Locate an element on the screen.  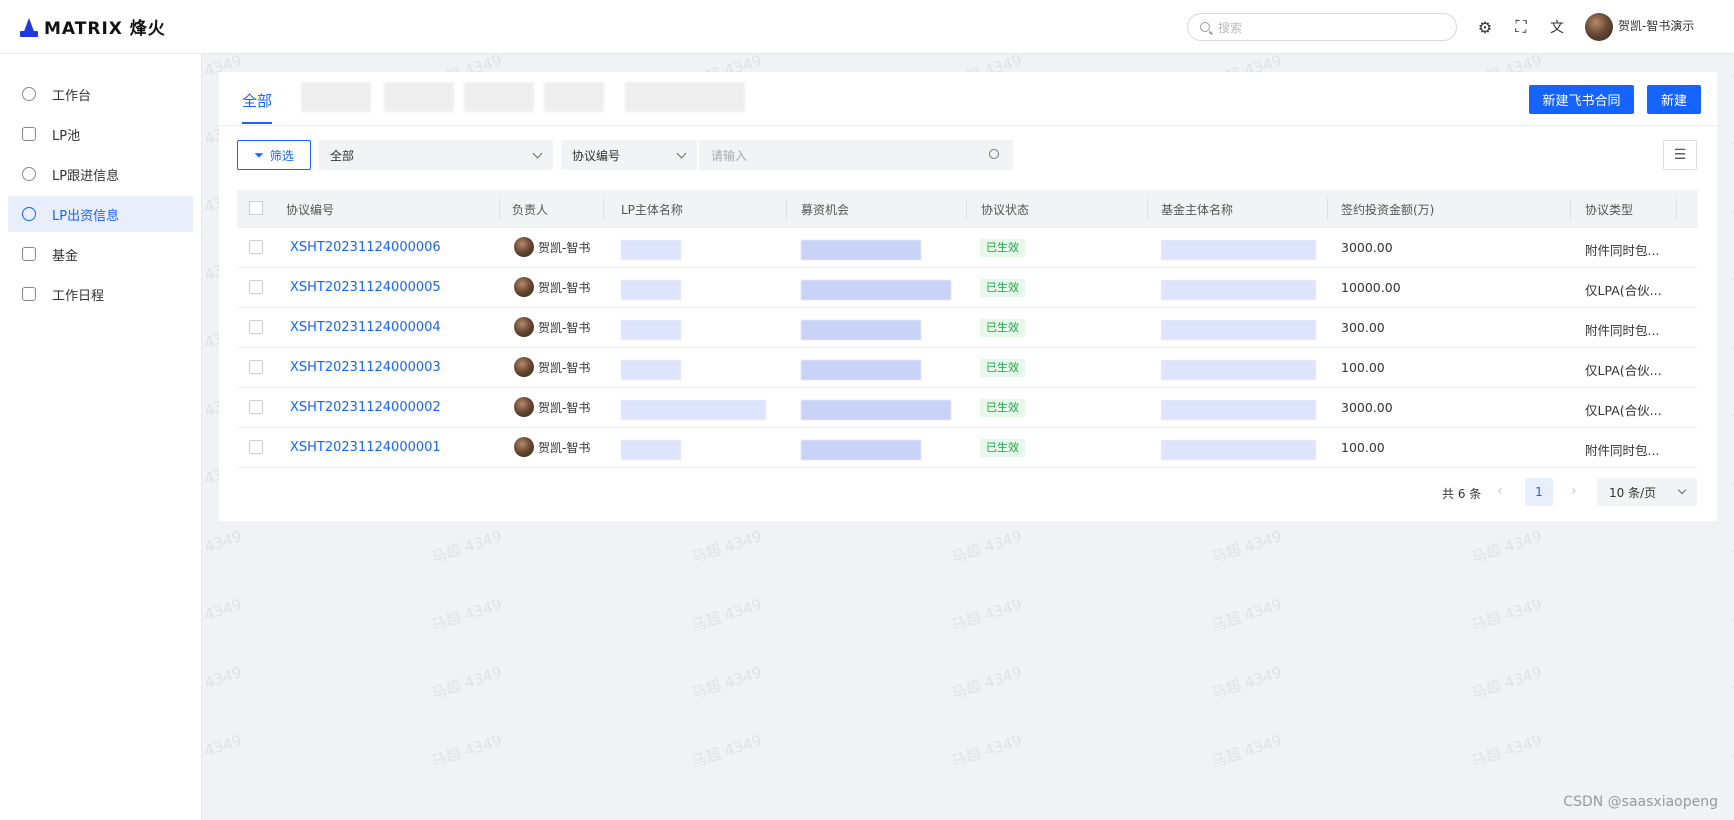
chevron-right-icon: › is located at coordinates (1574, 491).